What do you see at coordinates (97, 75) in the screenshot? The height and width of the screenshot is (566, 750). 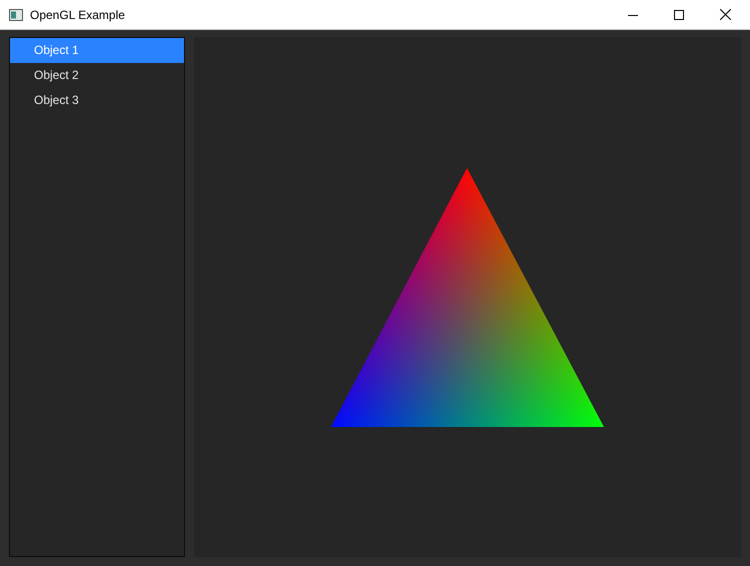 I see `list-item: Object 2` at bounding box center [97, 75].